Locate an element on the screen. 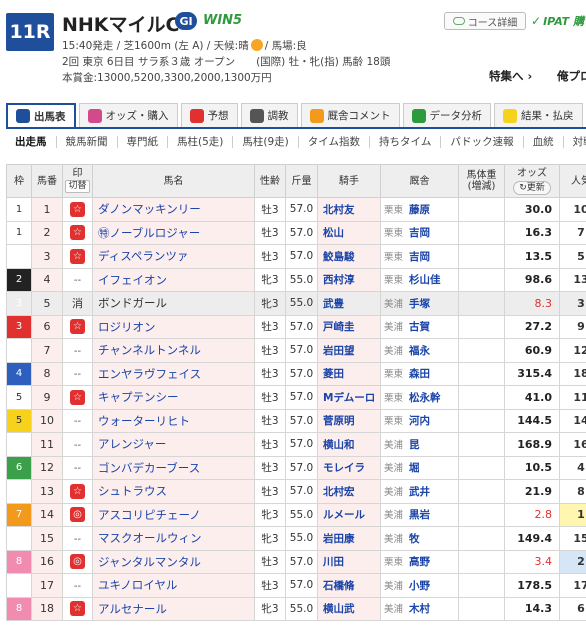 This screenshot has width=586, height=626. horse-name-link: ゴンバデカーブース is located at coordinates (173, 467).